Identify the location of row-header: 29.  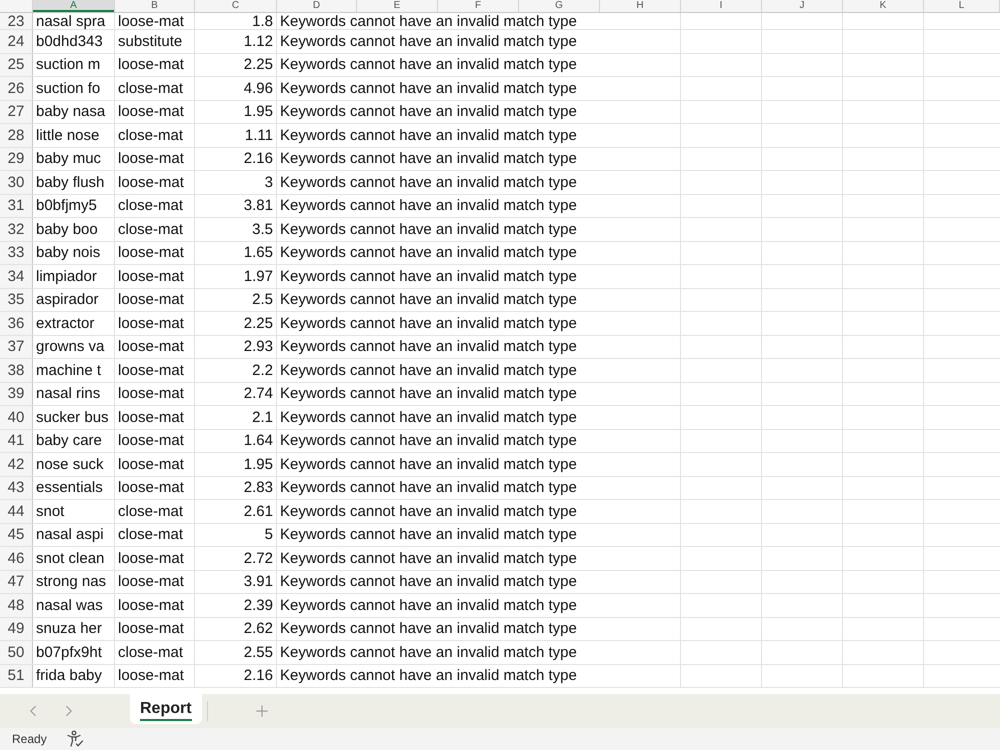
(16, 159).